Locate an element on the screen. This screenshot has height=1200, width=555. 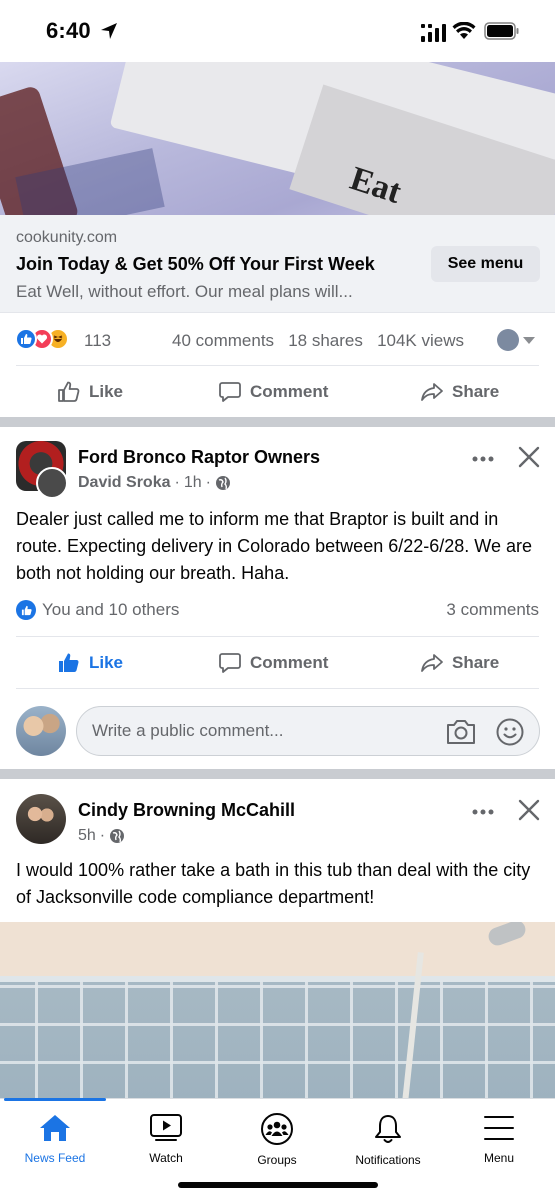
active-tab-indicator is located at coordinates (55, 1099).